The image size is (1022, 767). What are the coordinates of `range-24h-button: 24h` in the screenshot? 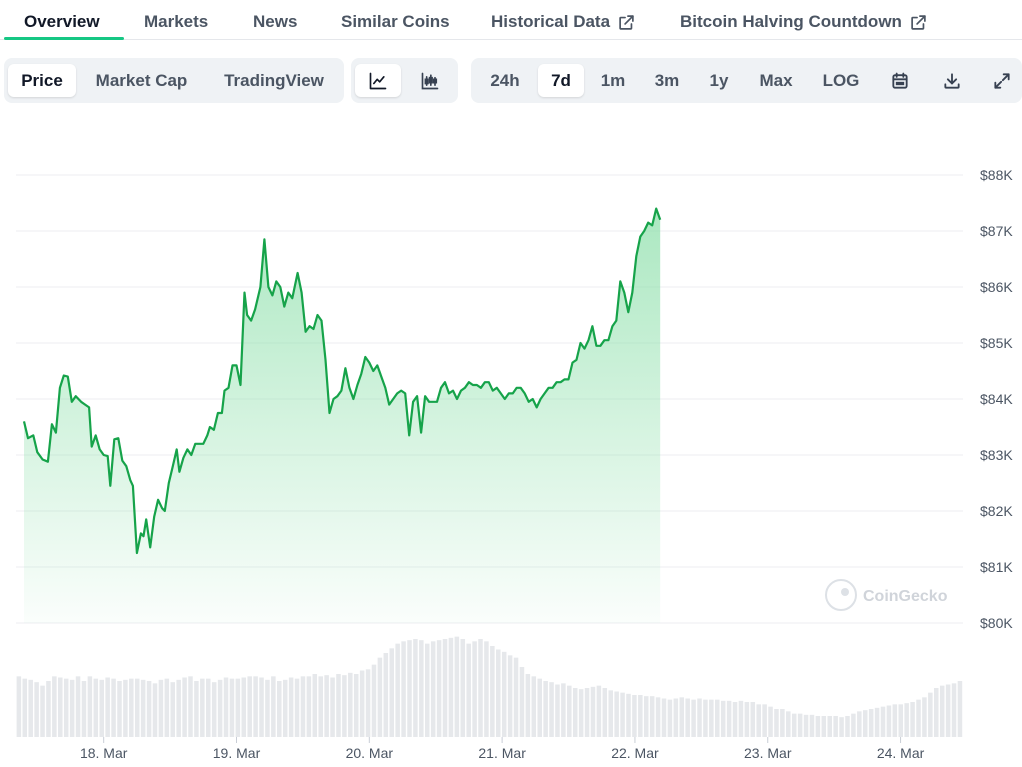 It's located at (505, 80).